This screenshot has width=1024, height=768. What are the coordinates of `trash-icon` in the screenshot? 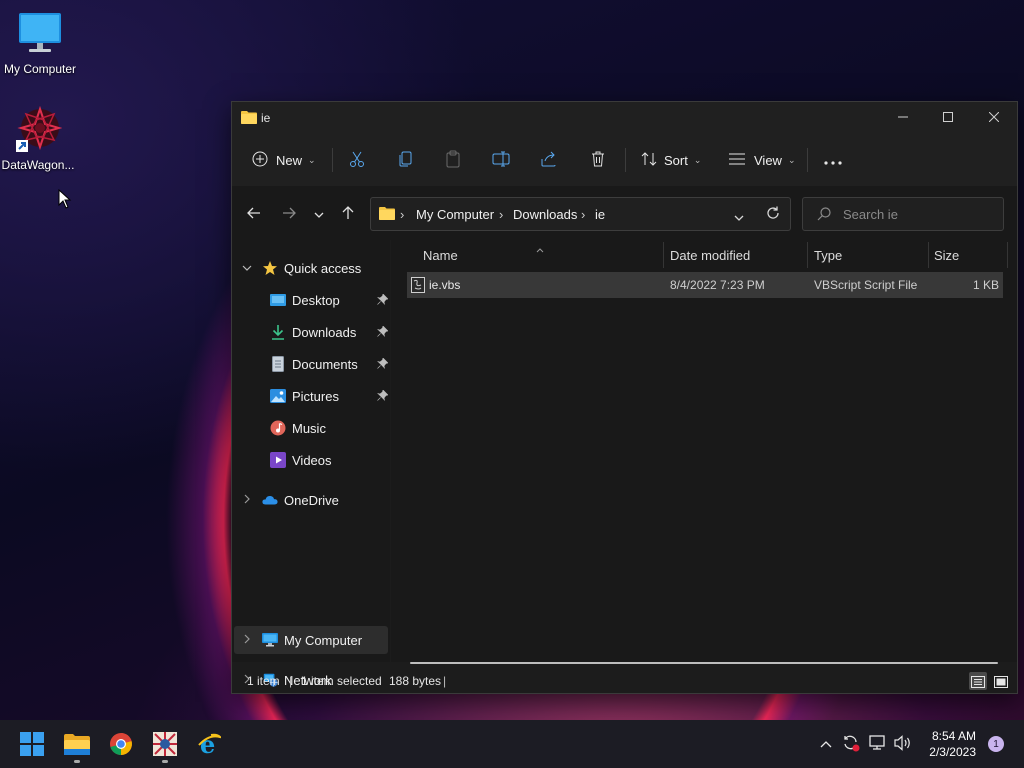 It's located at (598, 160).